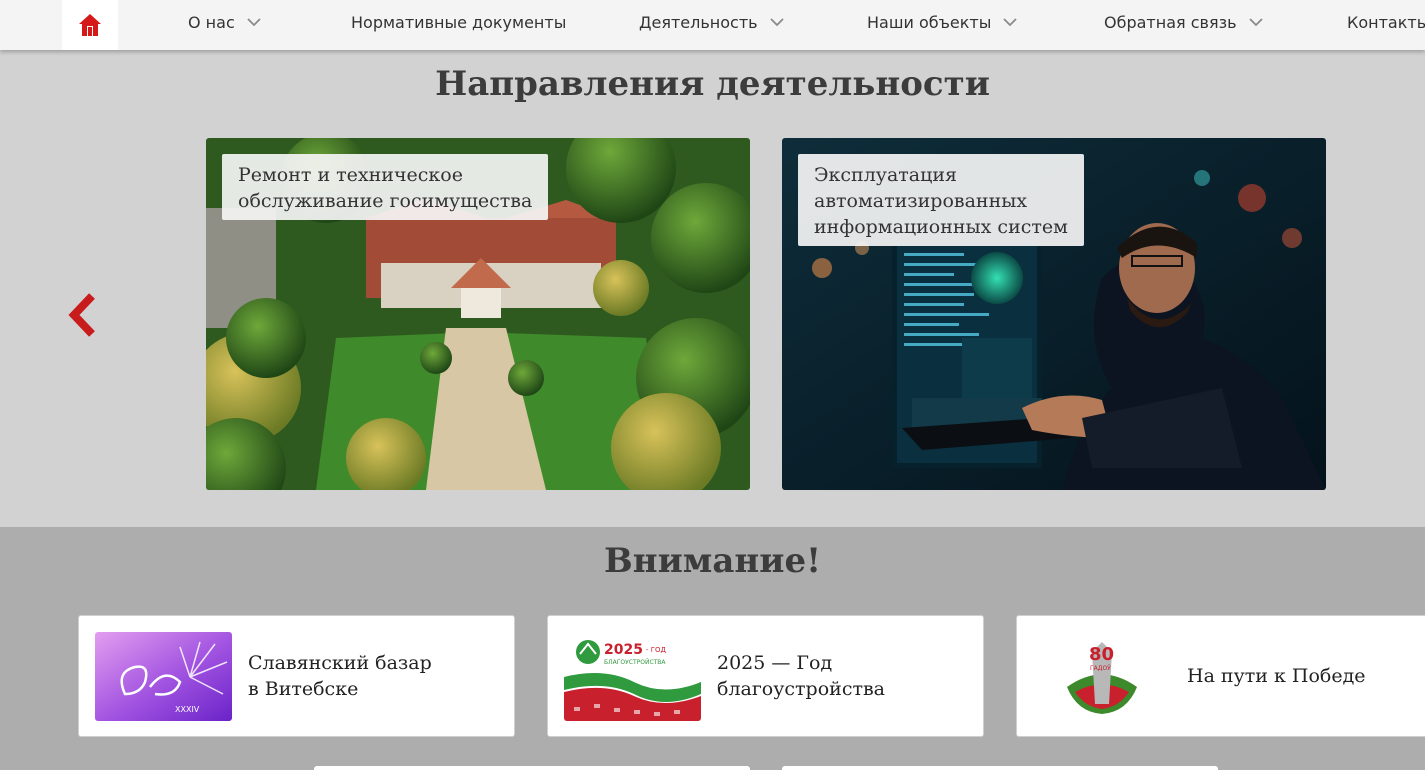 This screenshot has width=1425, height=770. I want to click on banner-text-line: 2025 — Год, so click(775, 663).